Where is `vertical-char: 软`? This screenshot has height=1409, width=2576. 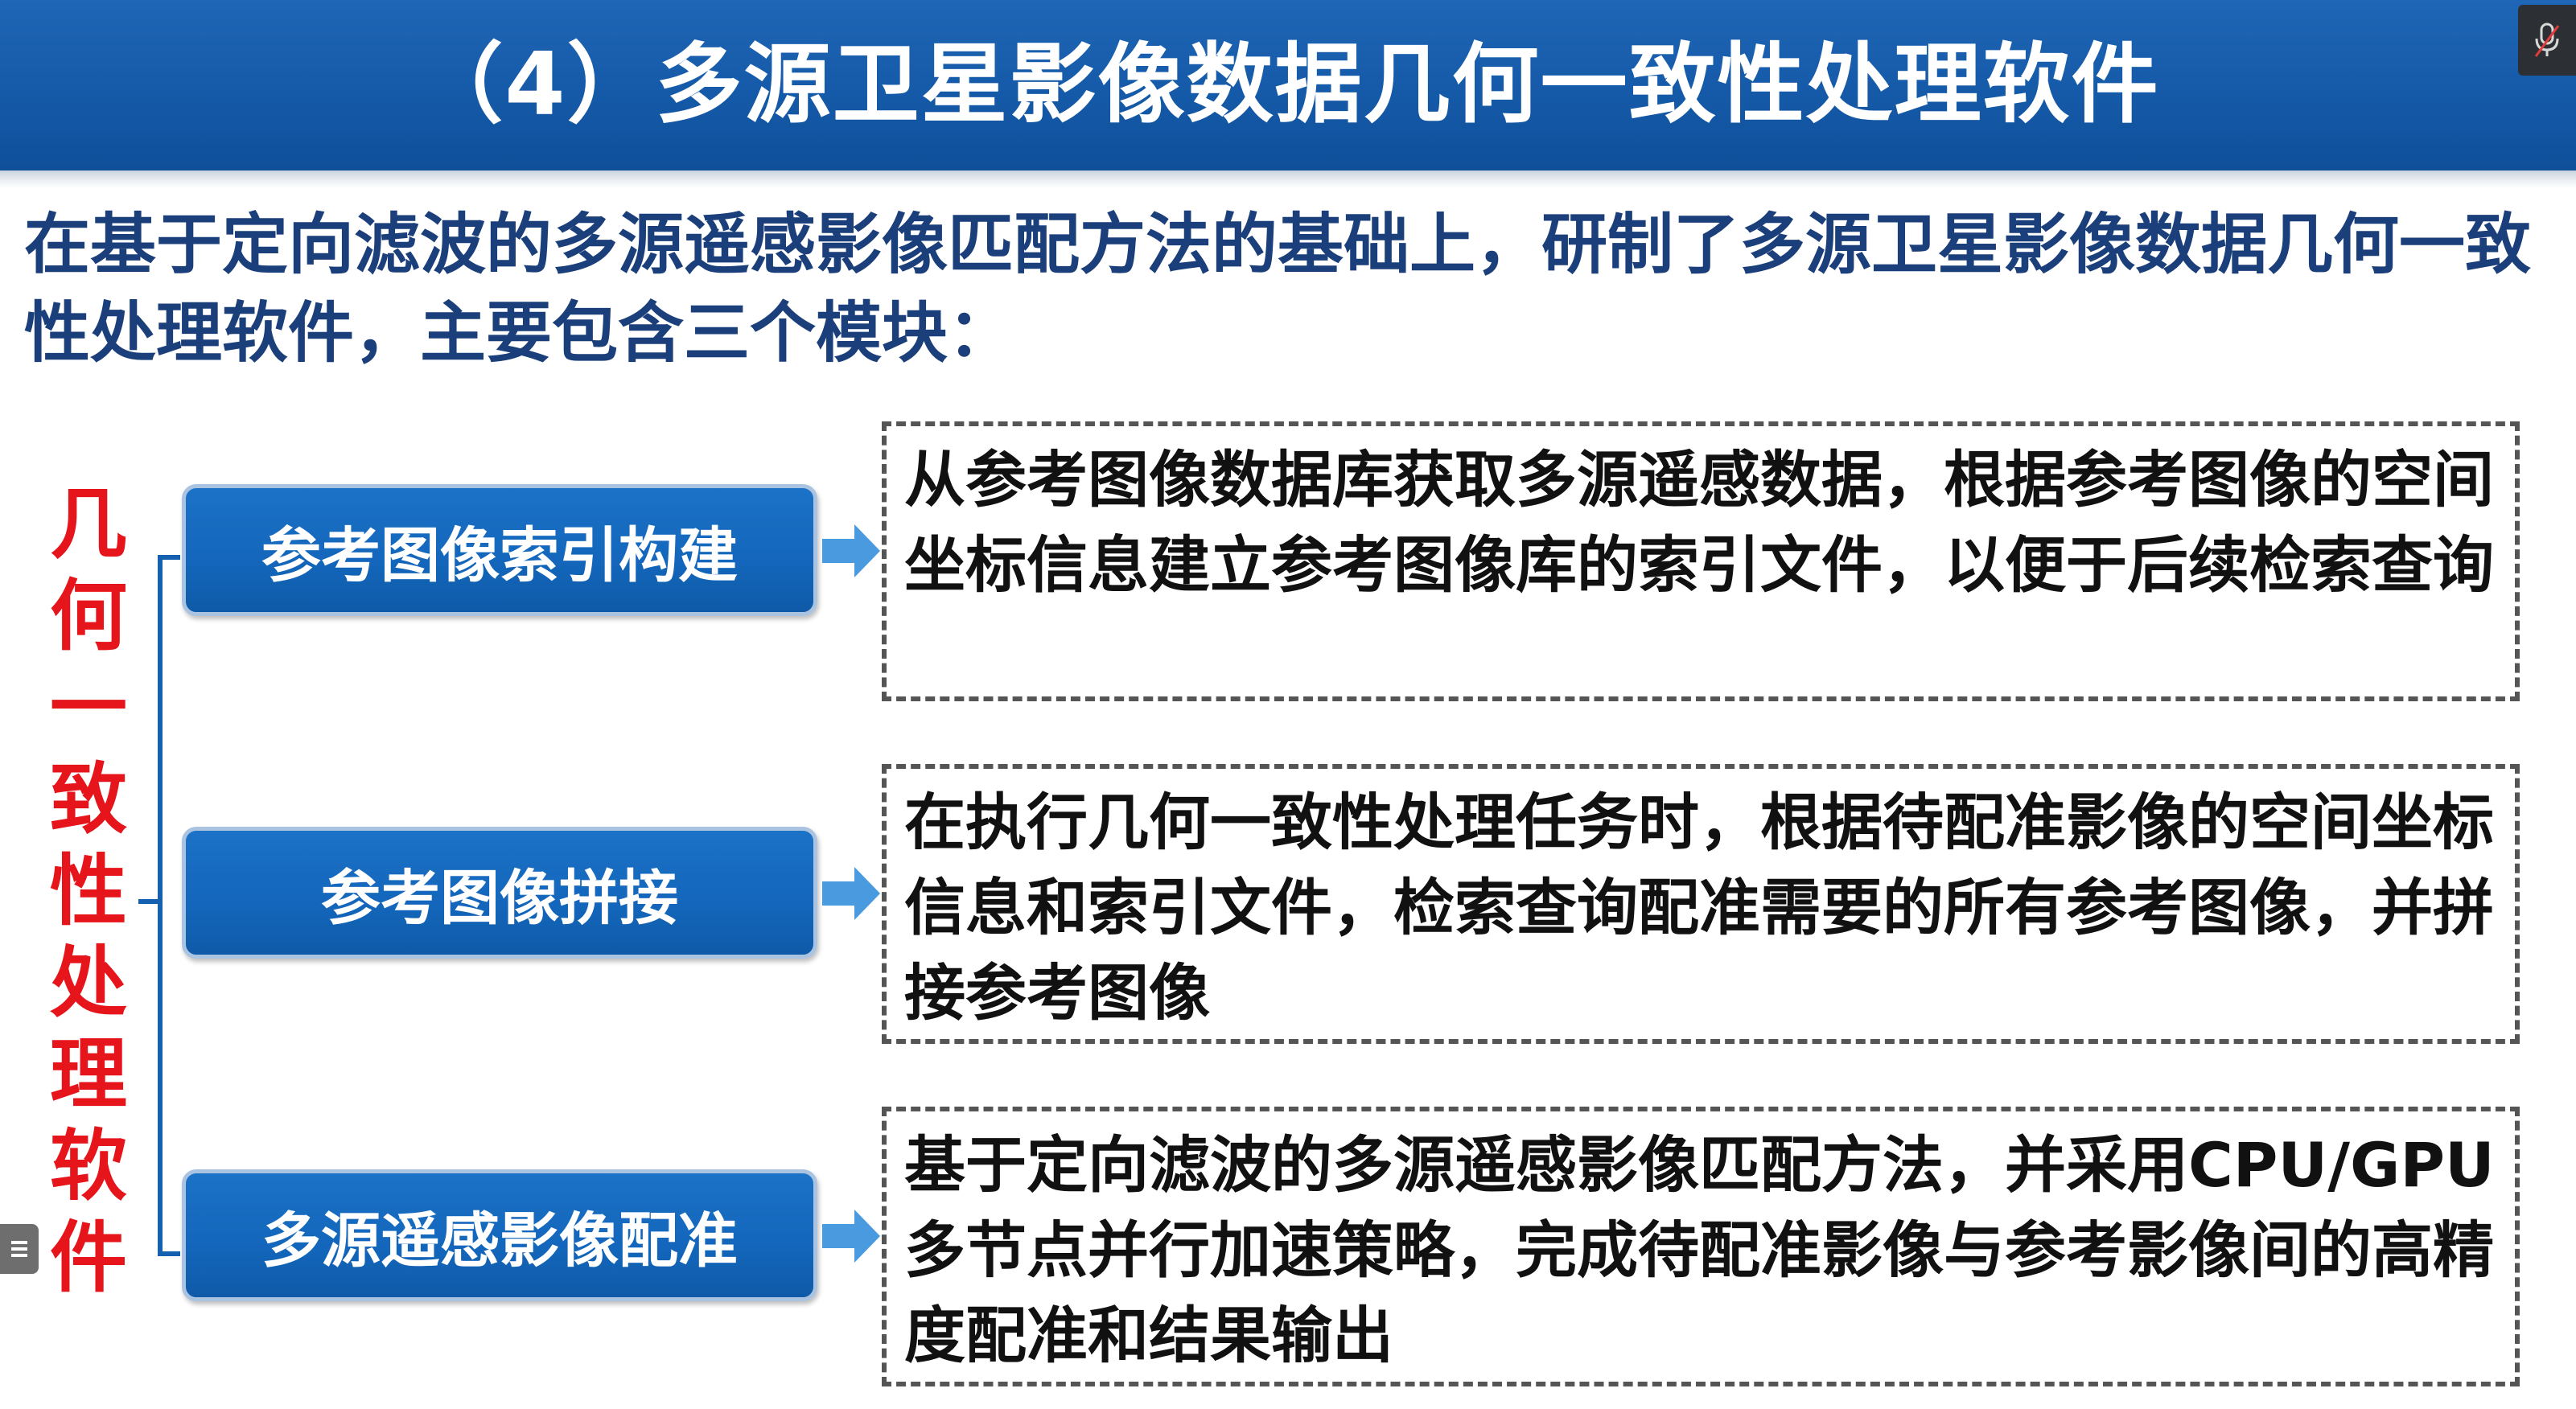
vertical-char: 软 is located at coordinates (88, 1166).